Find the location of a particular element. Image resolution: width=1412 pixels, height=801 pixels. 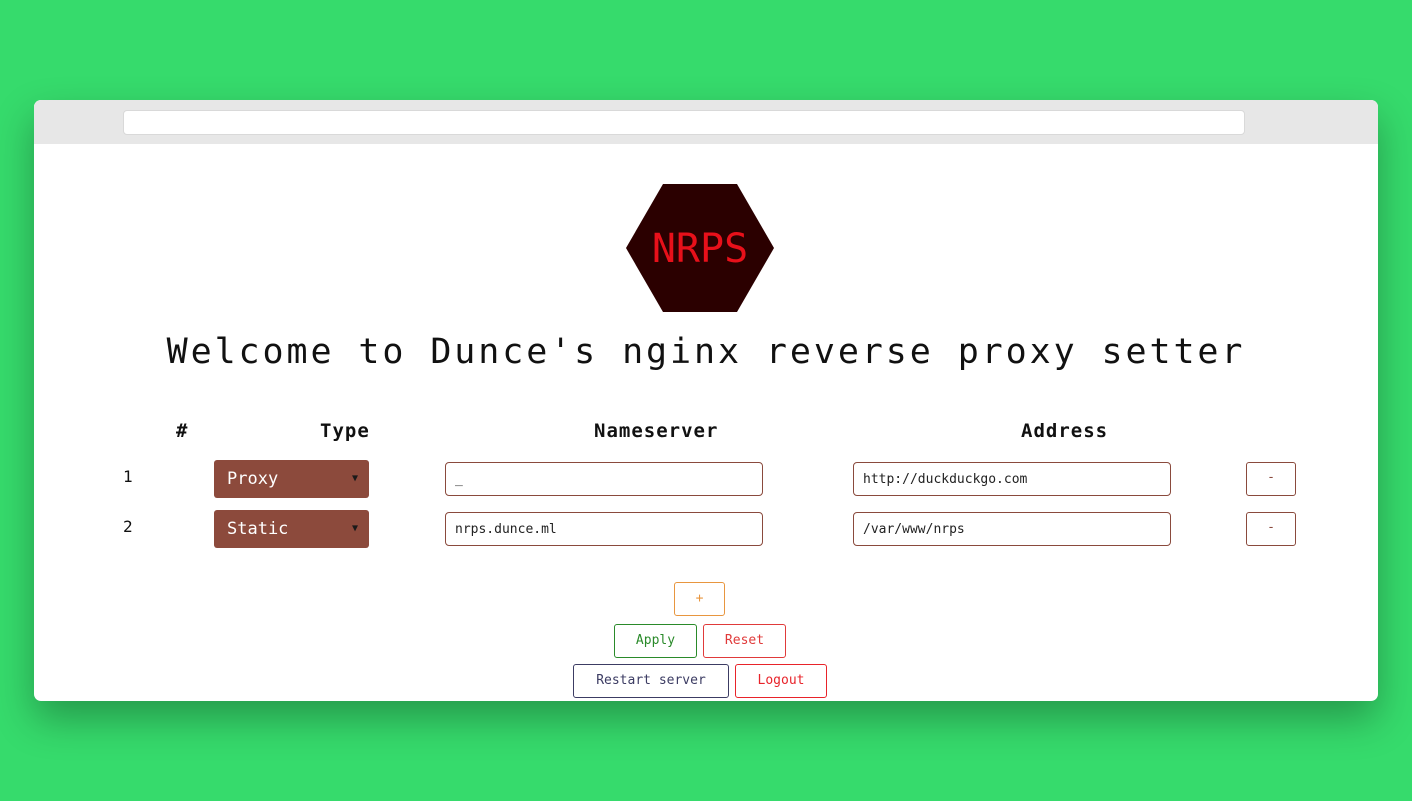

apply-button: Apply is located at coordinates (655, 641).